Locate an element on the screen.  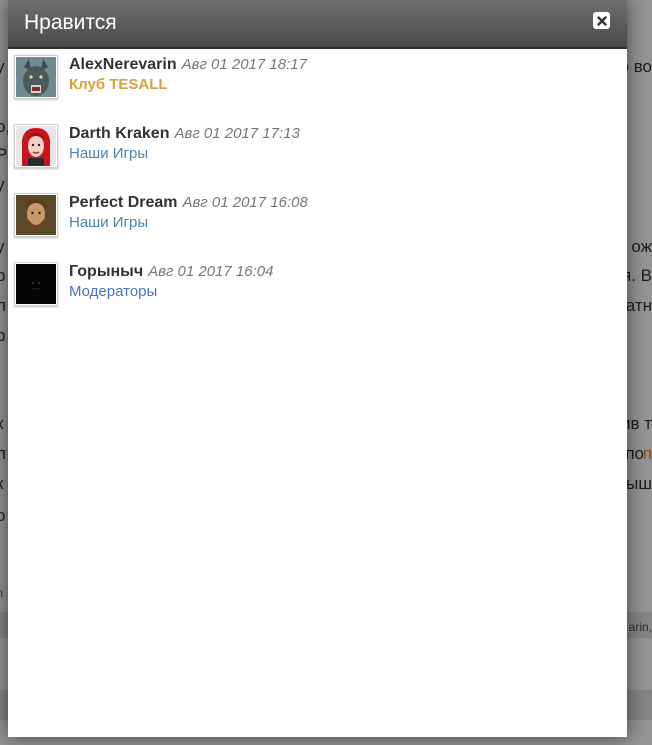
like-date: Авг 01 2017 16:08 is located at coordinates (245, 202).